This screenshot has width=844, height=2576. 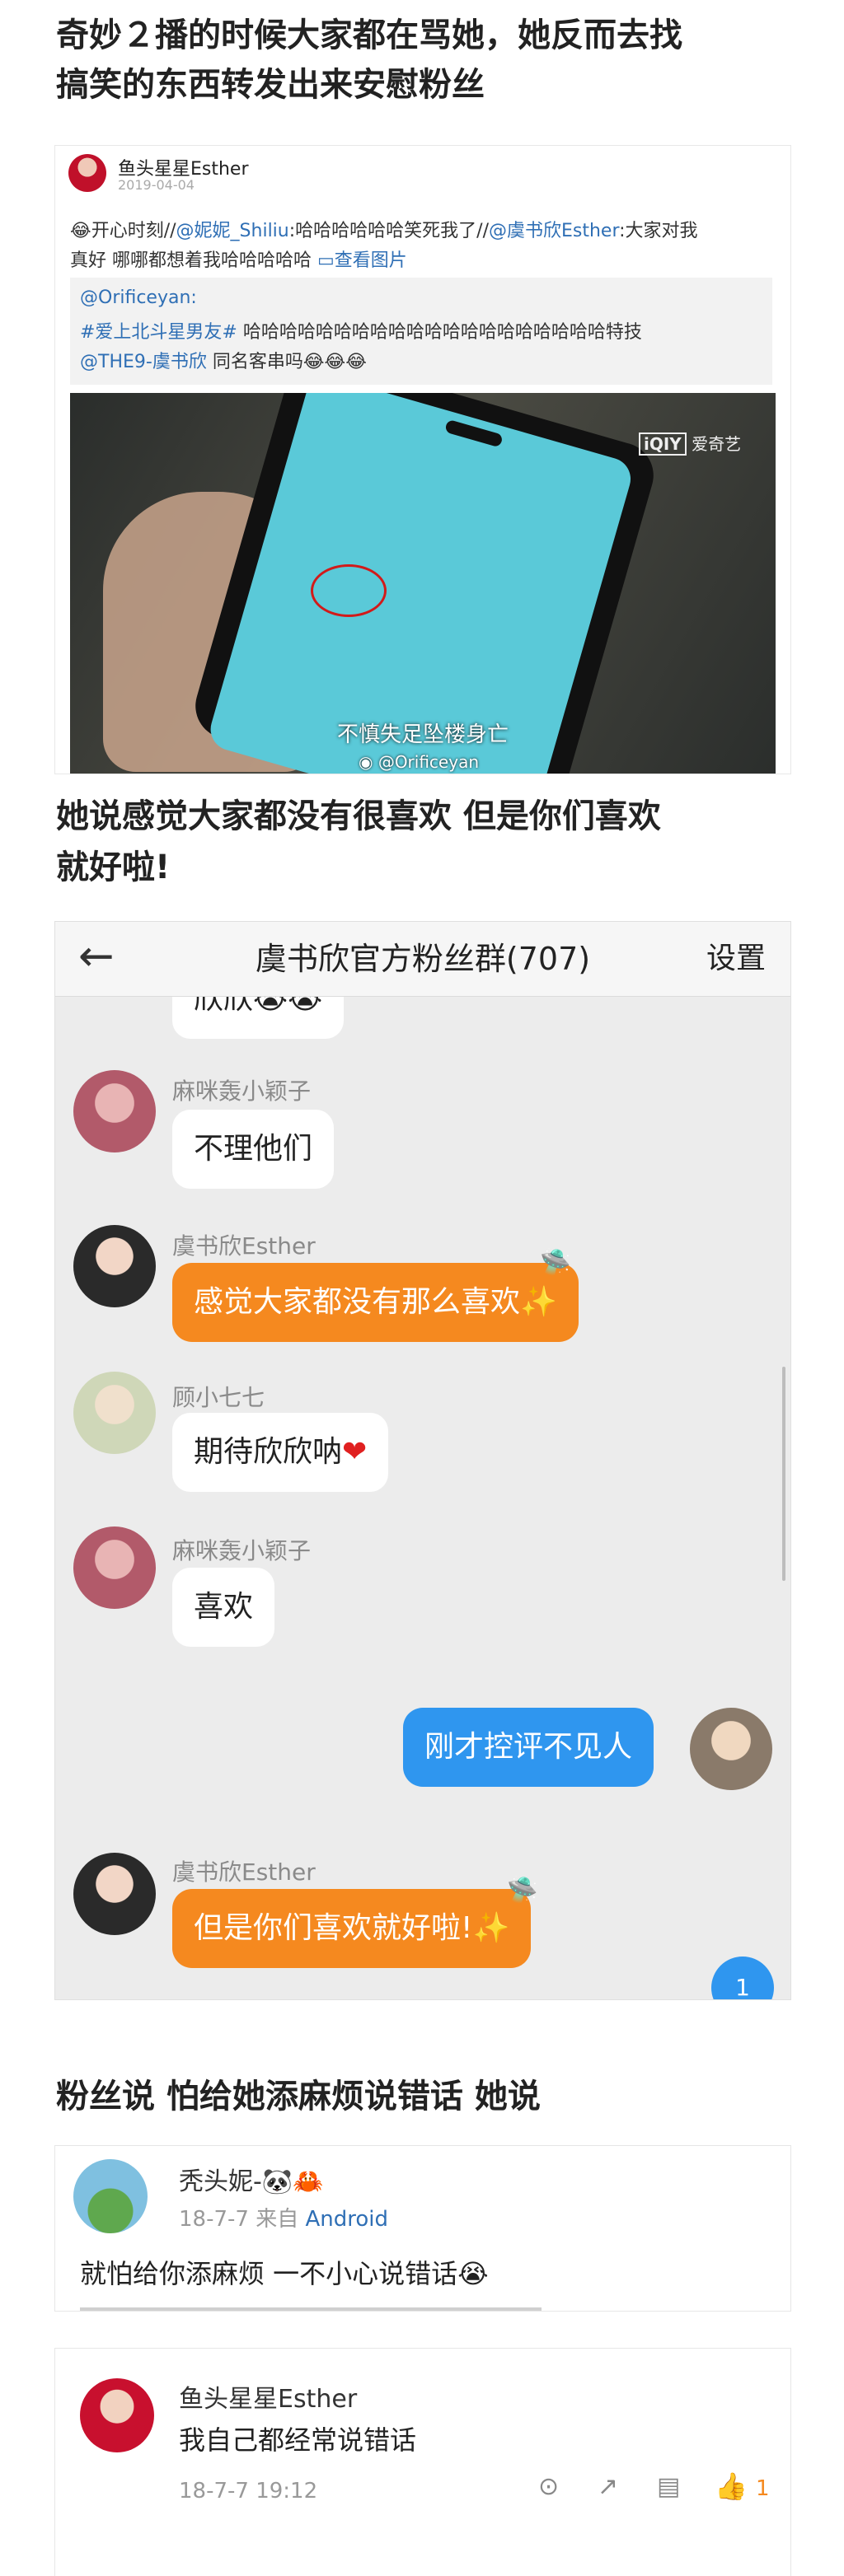 What do you see at coordinates (308, 2181) in the screenshot?
I see `crab-emoji-icon: 🦀` at bounding box center [308, 2181].